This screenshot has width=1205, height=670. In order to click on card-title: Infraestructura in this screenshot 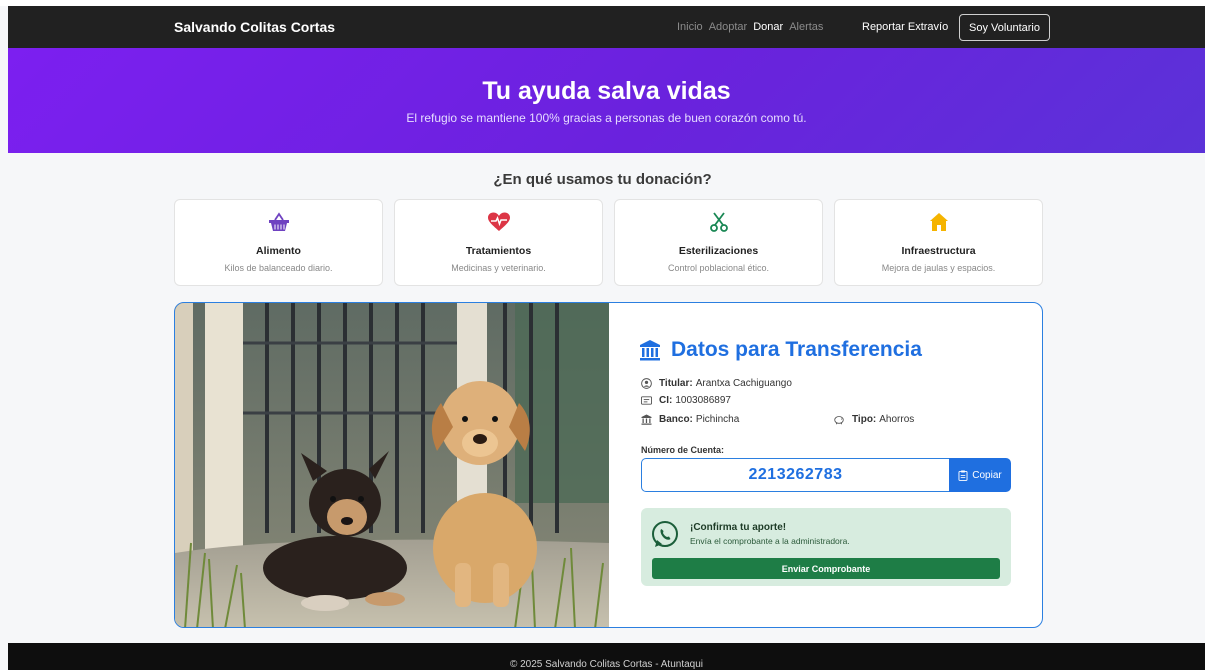, I will do `click(938, 251)`.